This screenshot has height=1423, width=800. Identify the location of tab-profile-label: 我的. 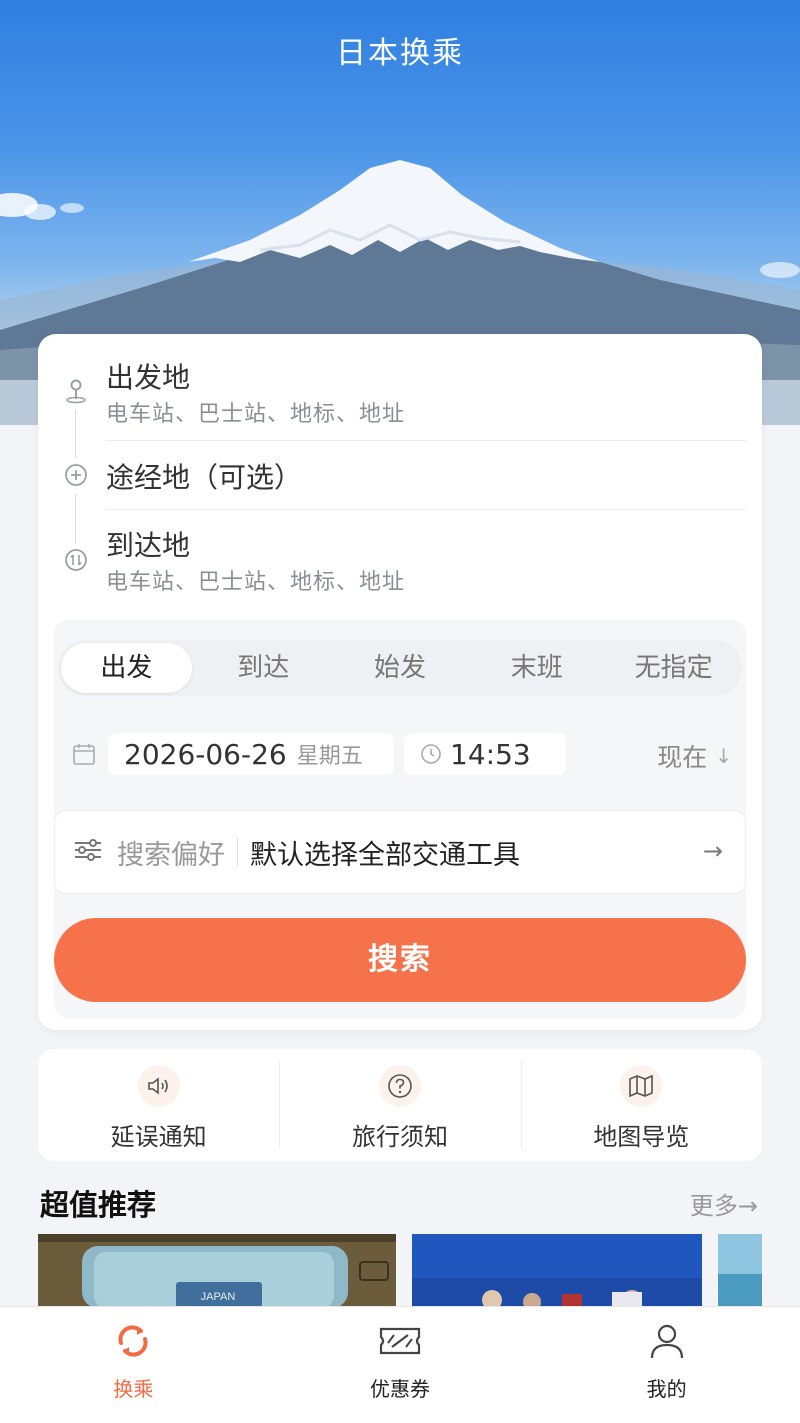
(666, 1389).